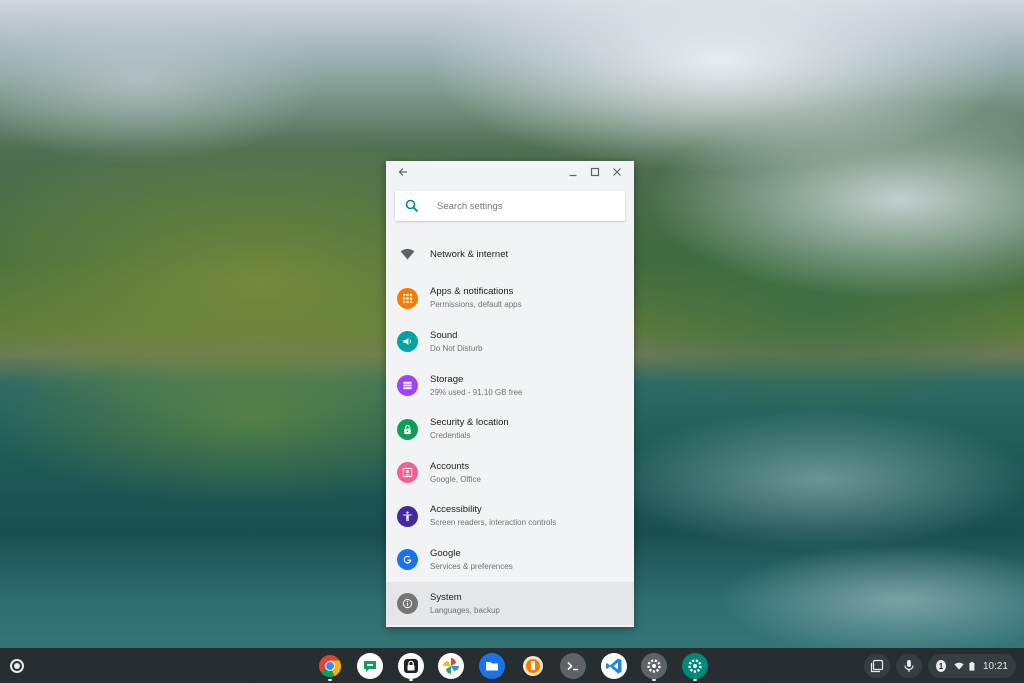 The image size is (1024, 683). I want to click on search-input, so click(512, 206).